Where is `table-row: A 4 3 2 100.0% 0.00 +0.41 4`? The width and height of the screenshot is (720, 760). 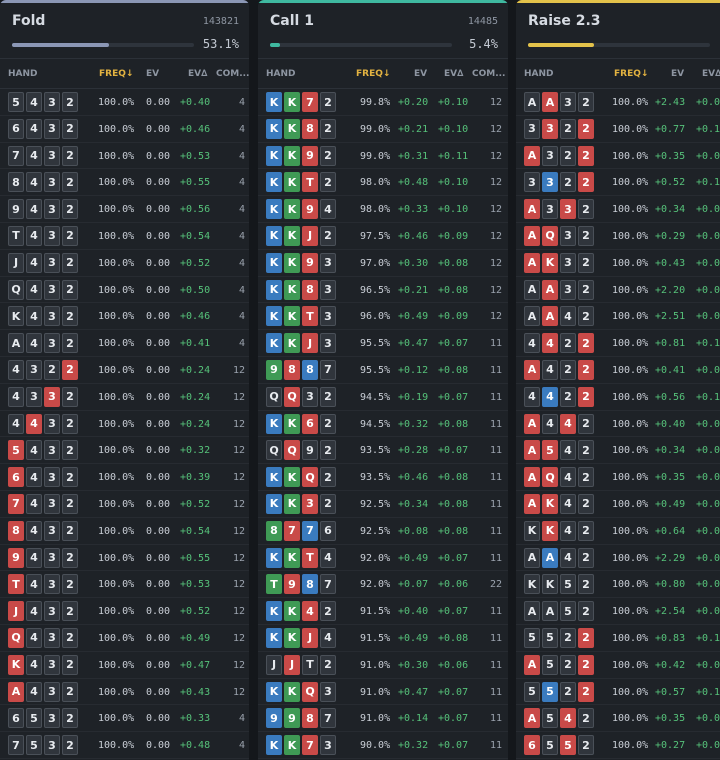 table-row: A 4 3 2 100.0% 0.00 +0.41 4 is located at coordinates (124, 343).